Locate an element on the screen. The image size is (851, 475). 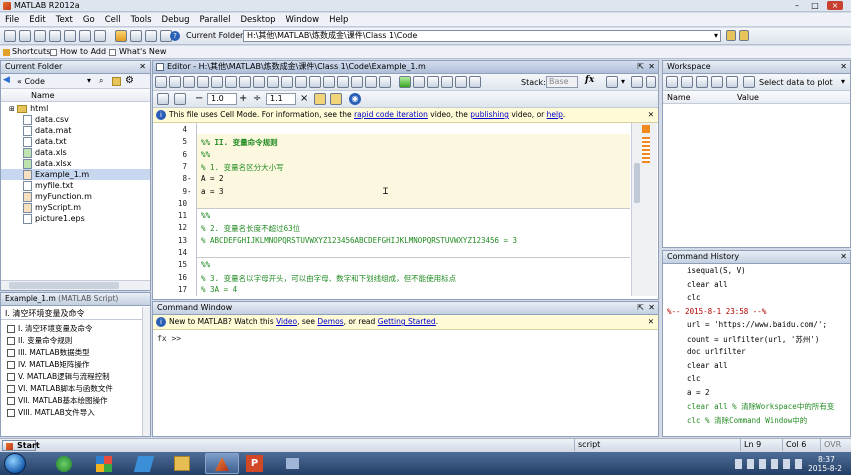
code-line: % 1. 变量名区分大小写 is located at coordinates (242, 167).